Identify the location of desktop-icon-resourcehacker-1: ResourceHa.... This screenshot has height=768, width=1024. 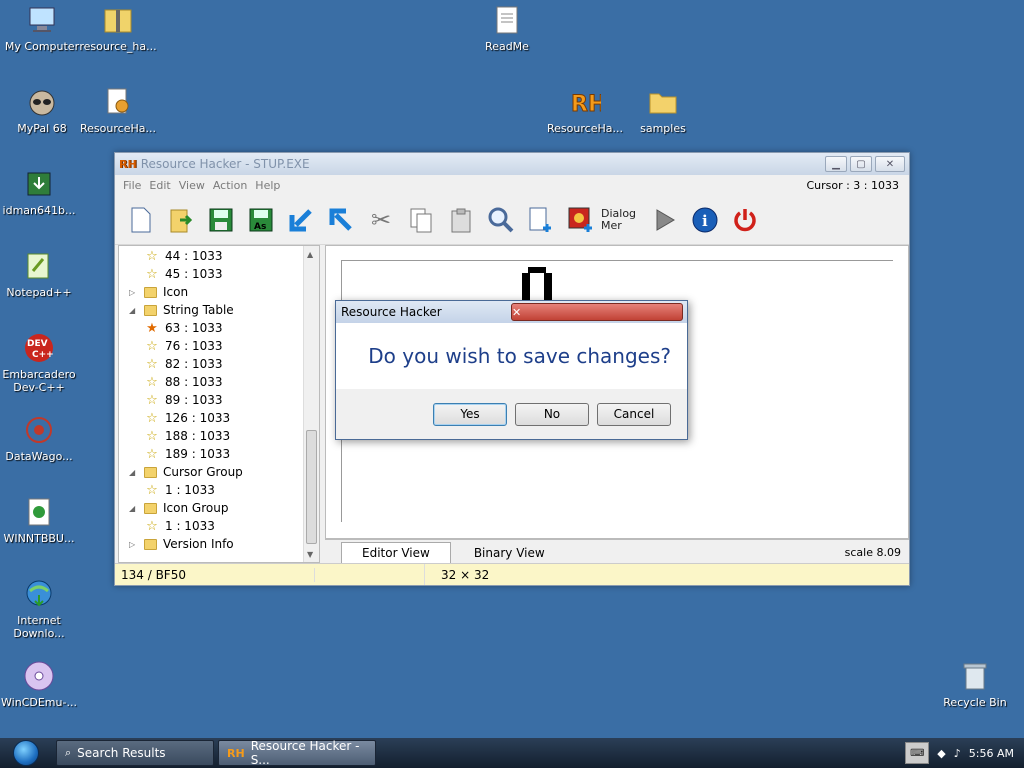
(118, 110).